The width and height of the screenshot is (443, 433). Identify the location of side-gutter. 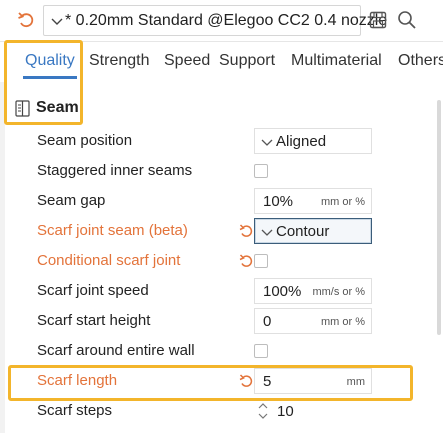
(2, 257).